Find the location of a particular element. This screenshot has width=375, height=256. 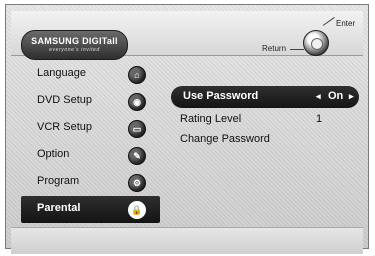

change-password-row: Change Password is located at coordinates (265, 138).